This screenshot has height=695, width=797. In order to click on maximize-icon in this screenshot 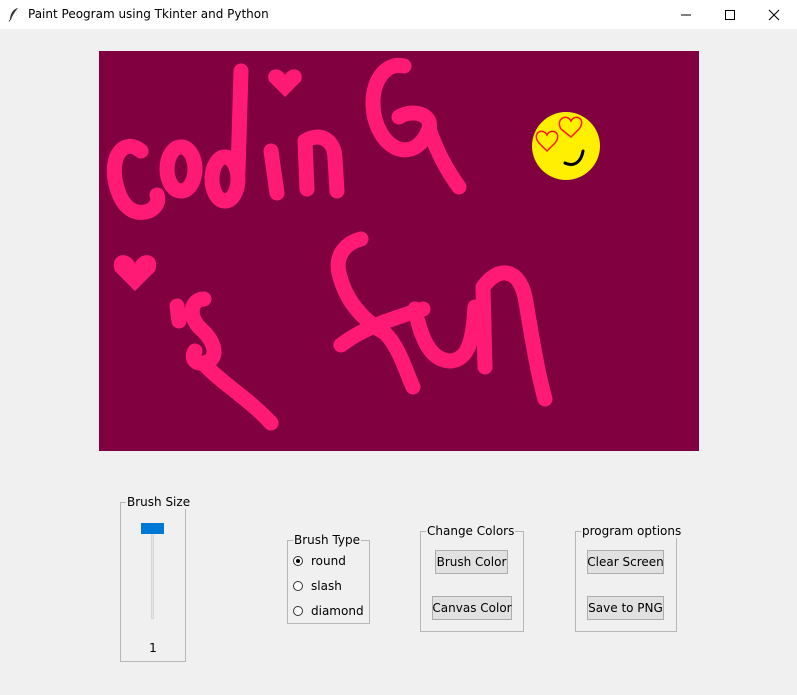, I will do `click(730, 14)`.